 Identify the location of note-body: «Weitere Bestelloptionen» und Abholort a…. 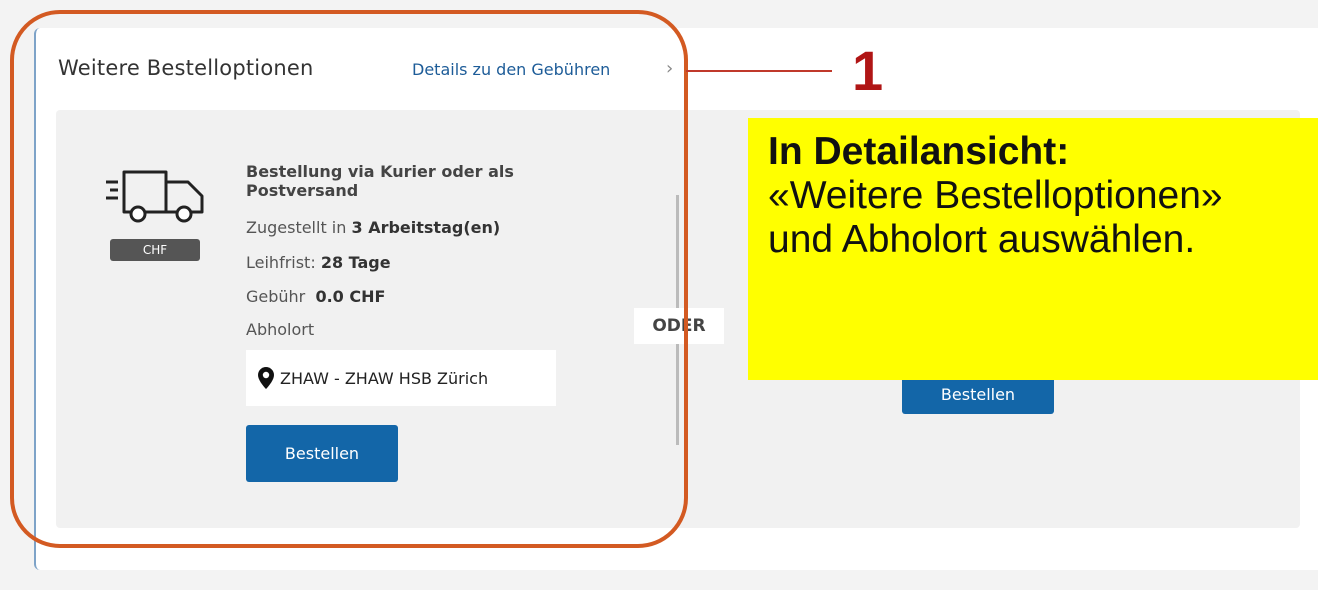
(995, 217).